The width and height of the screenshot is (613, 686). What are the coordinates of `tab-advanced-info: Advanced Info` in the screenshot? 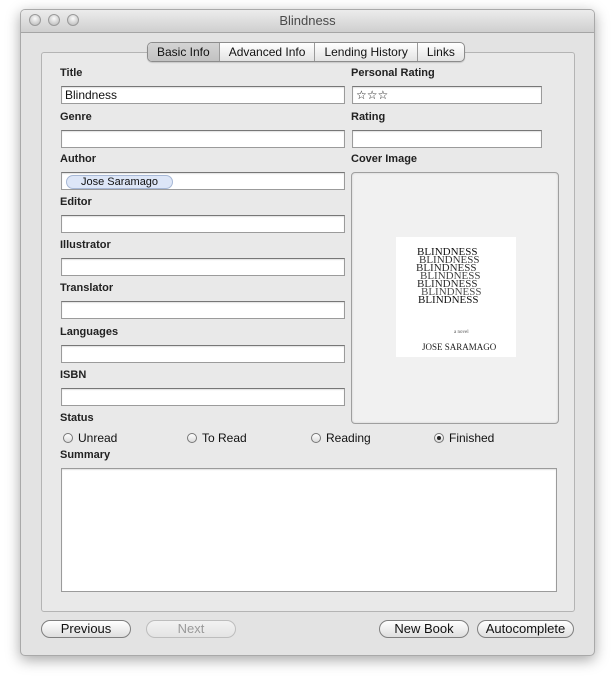 It's located at (266, 52).